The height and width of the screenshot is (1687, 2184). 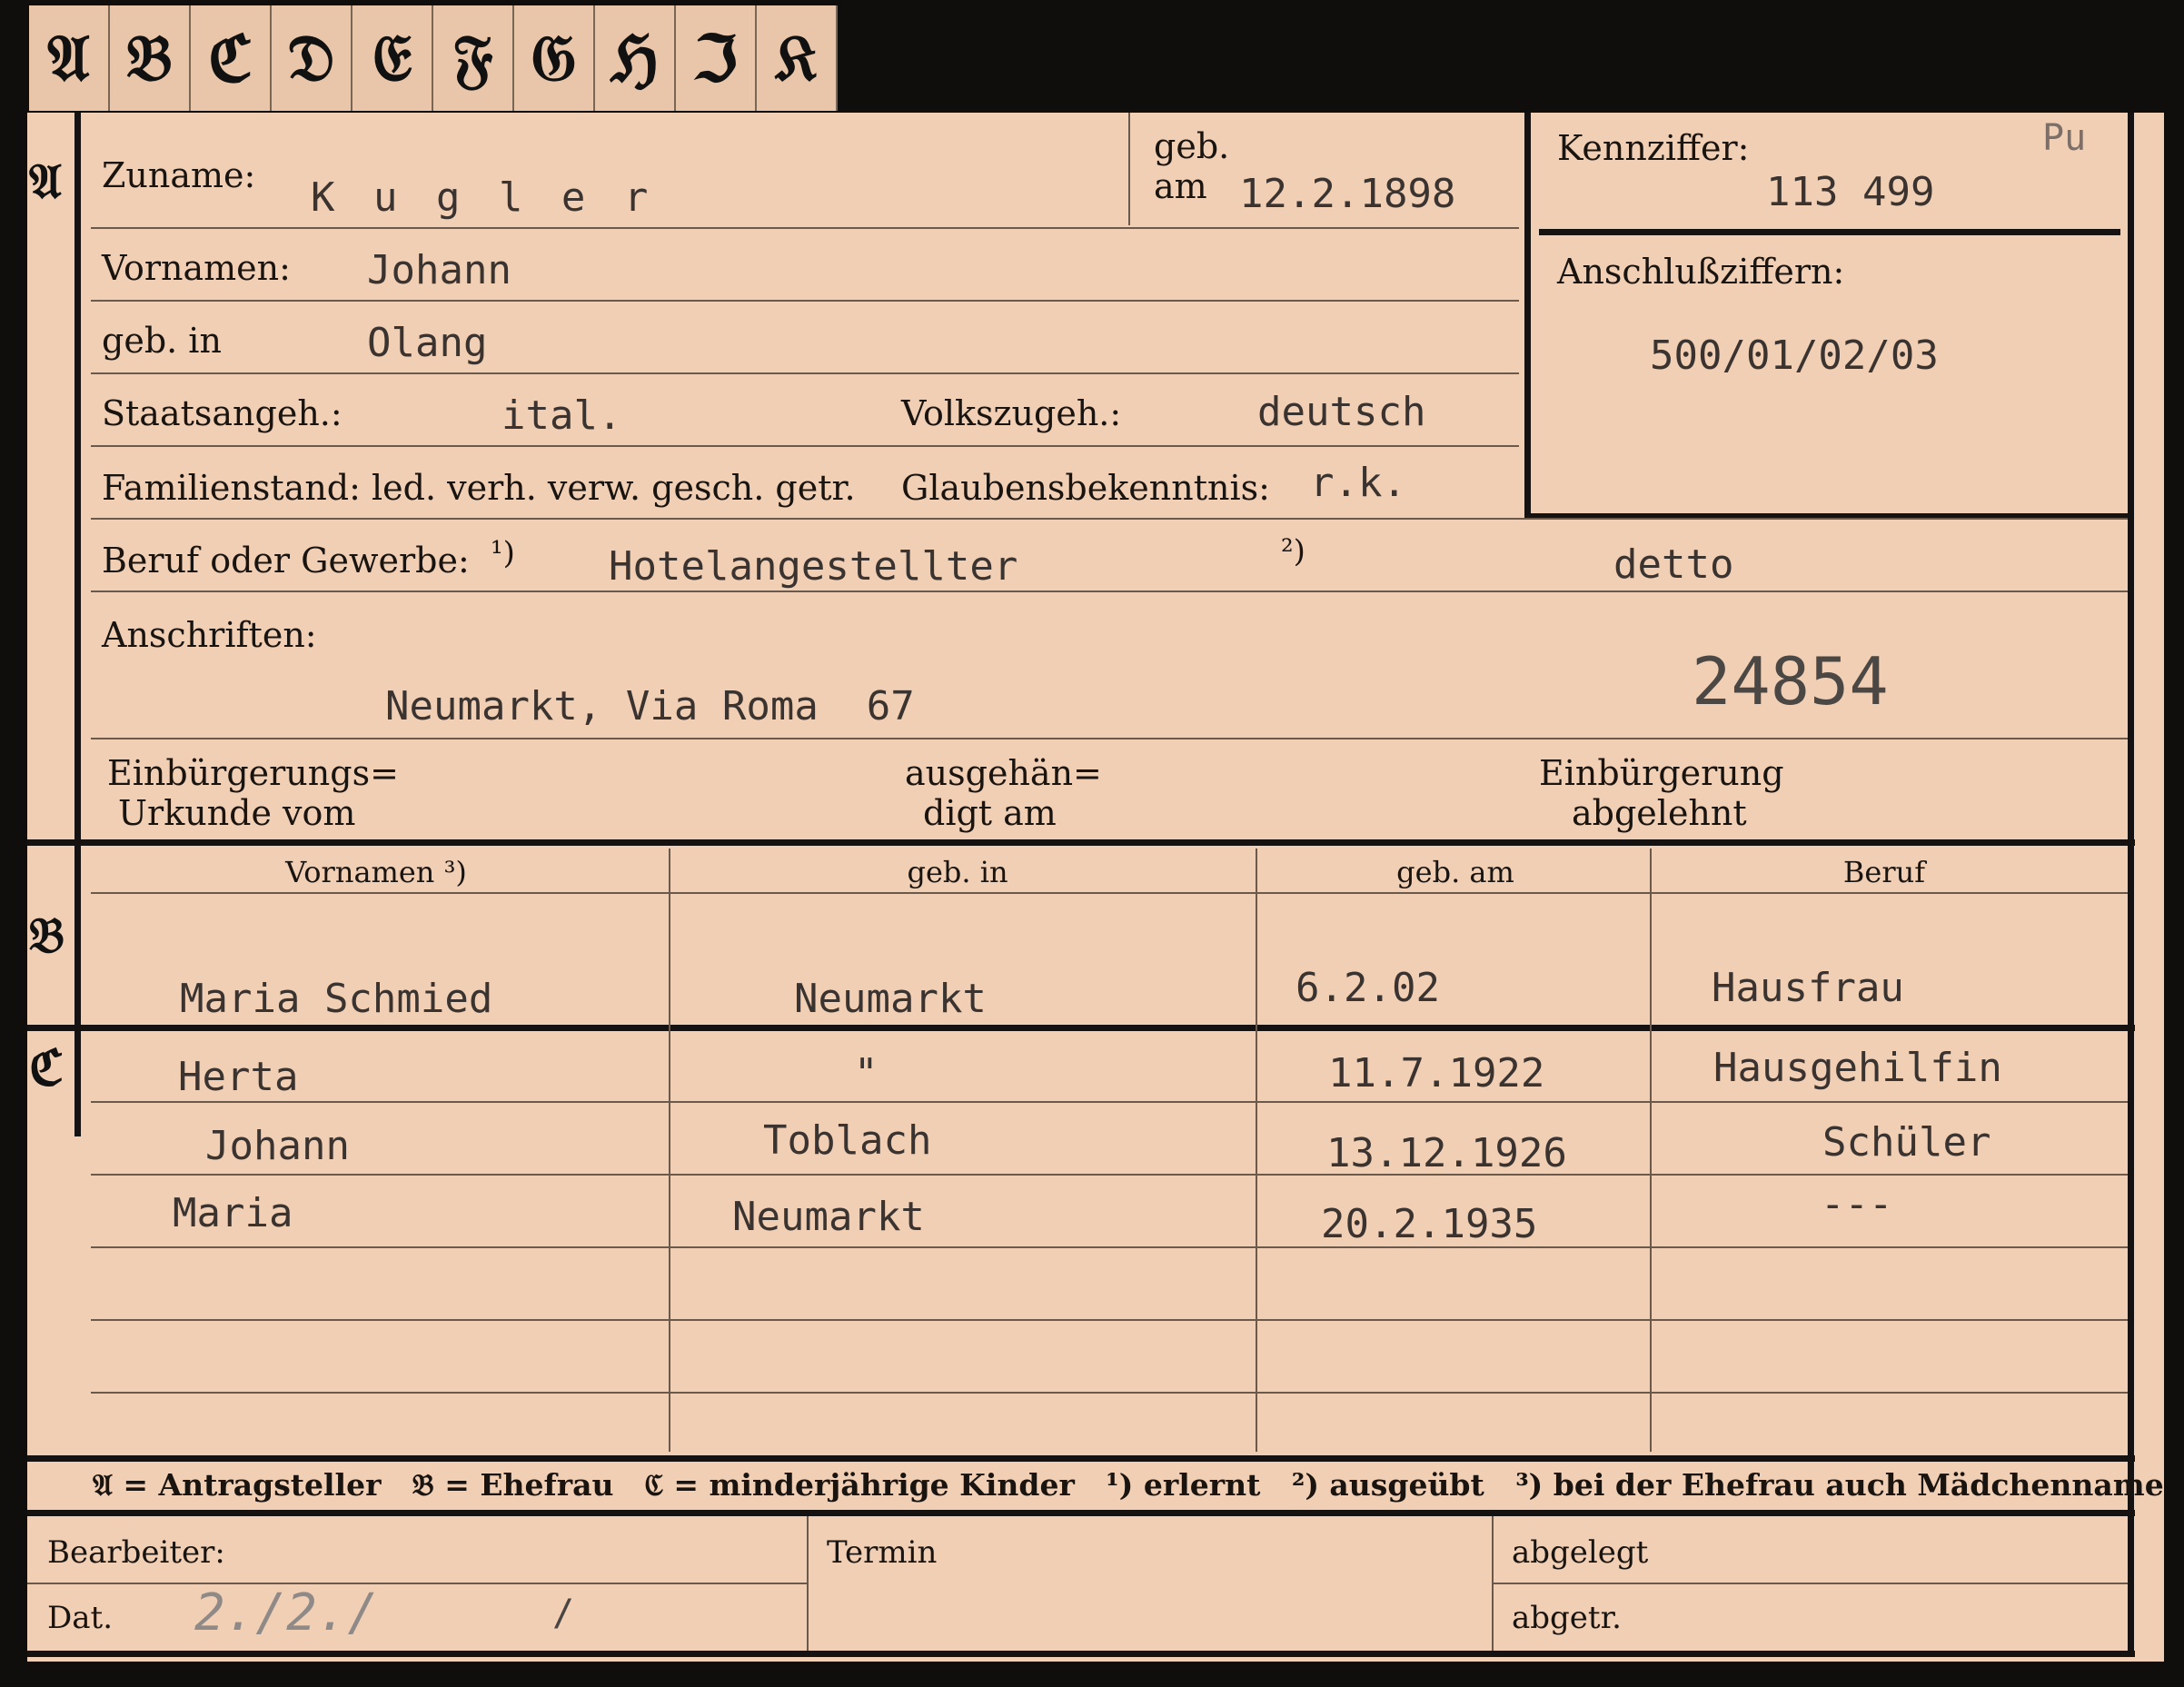 What do you see at coordinates (1348, 194) in the screenshot?
I see `born-on-value: 12.2.1898` at bounding box center [1348, 194].